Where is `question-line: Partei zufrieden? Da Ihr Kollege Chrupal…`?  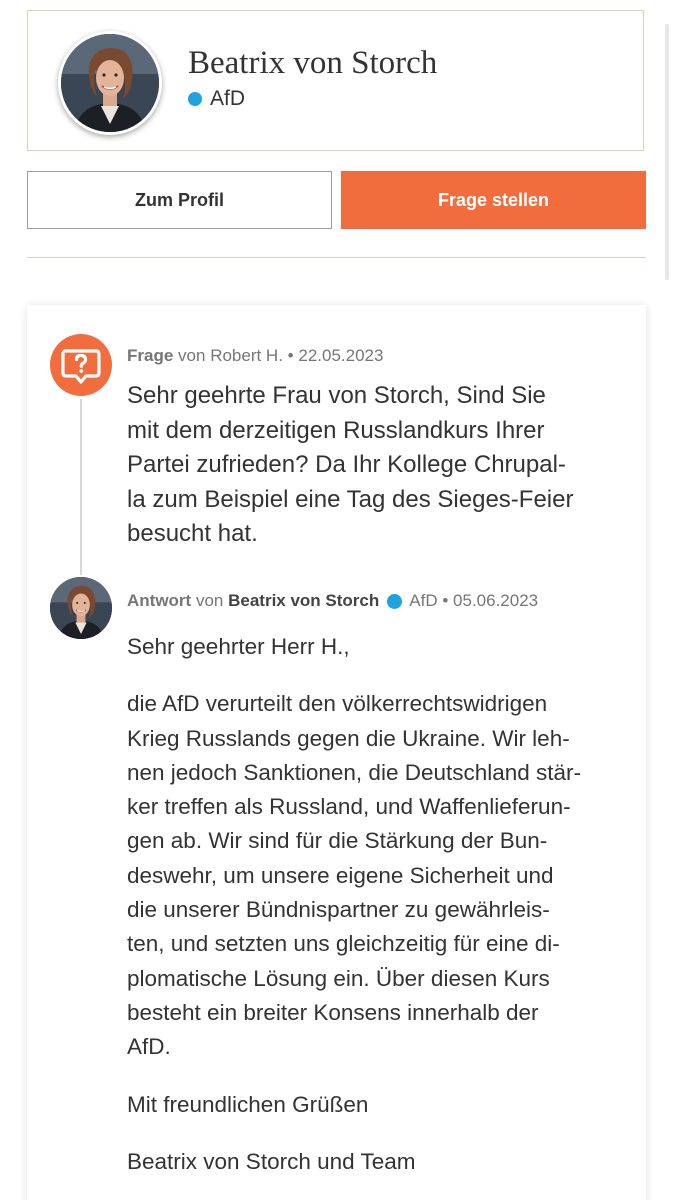 question-line: Partei zufrieden? Da Ihr Kollege Chrupal… is located at coordinates (346, 464).